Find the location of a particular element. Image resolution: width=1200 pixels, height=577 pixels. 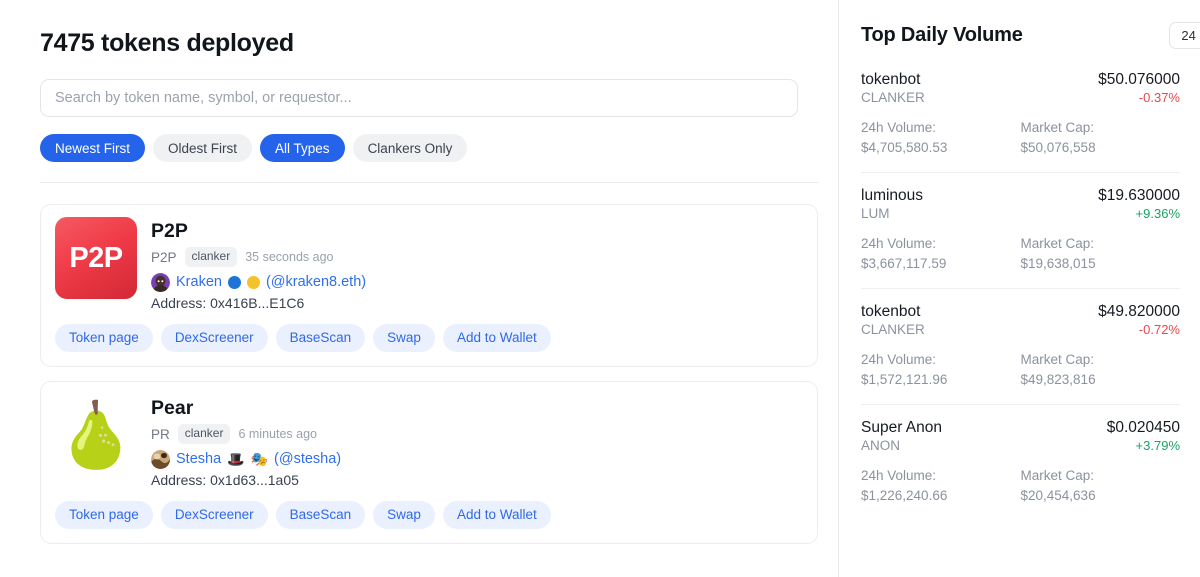

token-timestamp: 35 seconds ago is located at coordinates (289, 257).